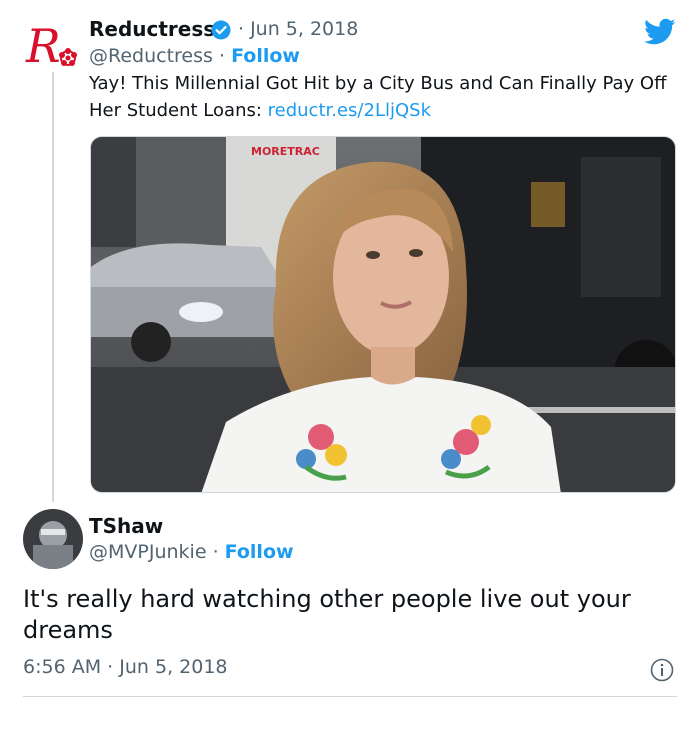 The image size is (700, 749). I want to click on twitter-bird-icon, so click(660, 32).